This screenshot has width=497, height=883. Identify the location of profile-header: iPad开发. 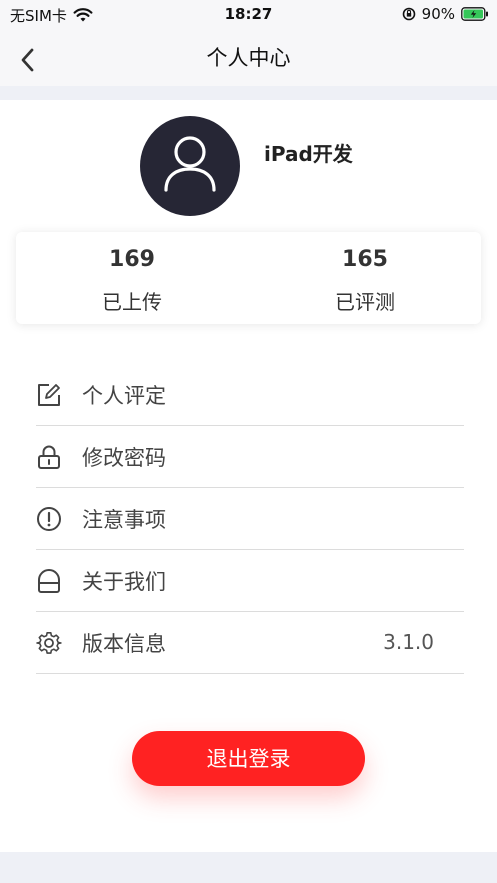
(248, 165).